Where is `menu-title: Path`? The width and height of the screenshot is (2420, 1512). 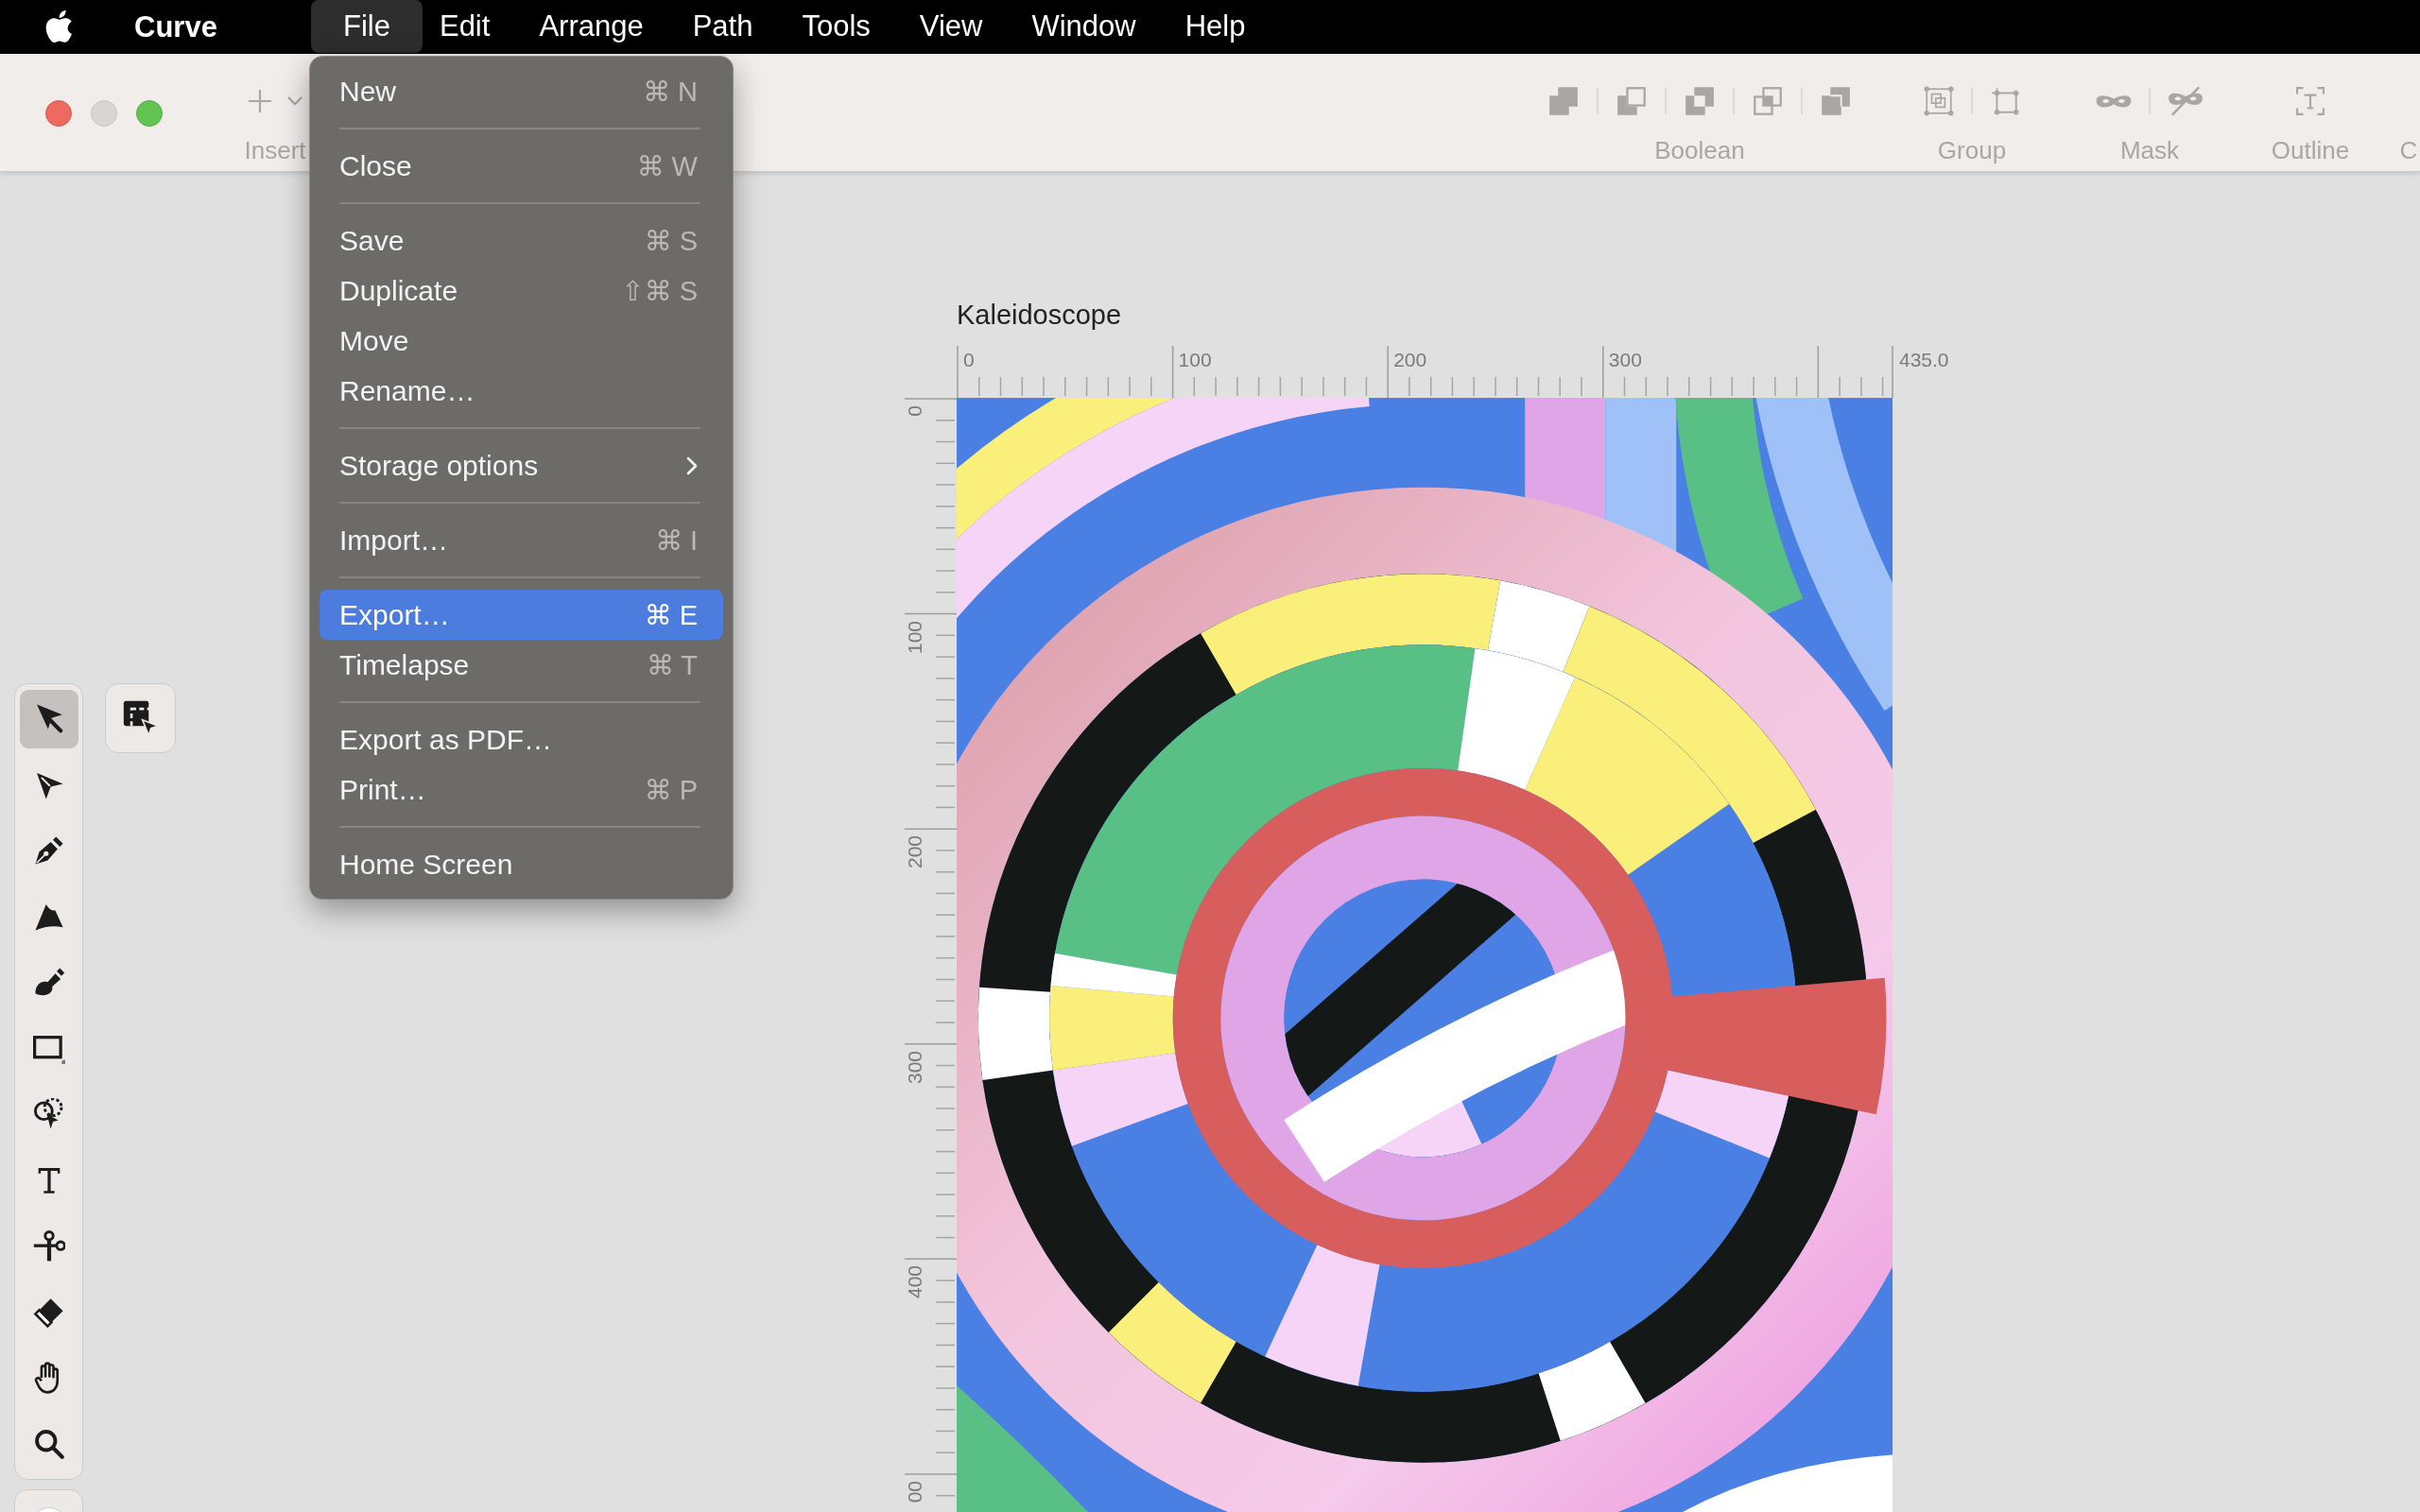 menu-title: Path is located at coordinates (722, 26).